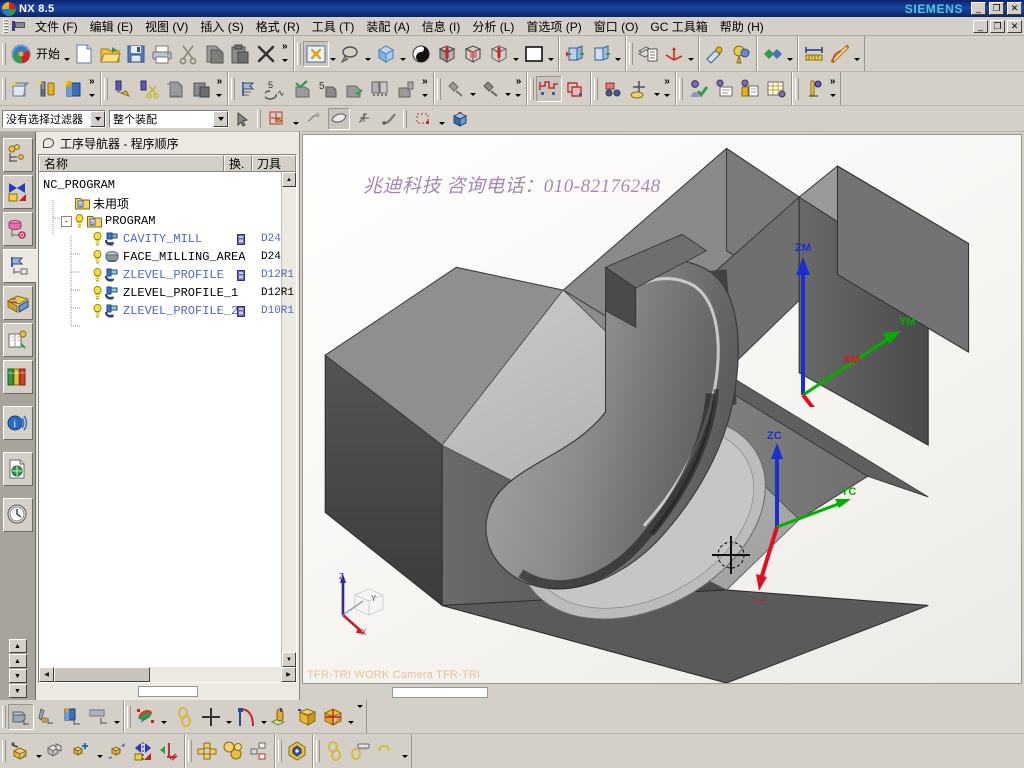 Image resolution: width=1024 pixels, height=768 pixels. I want to click on save-button, so click(136, 54).